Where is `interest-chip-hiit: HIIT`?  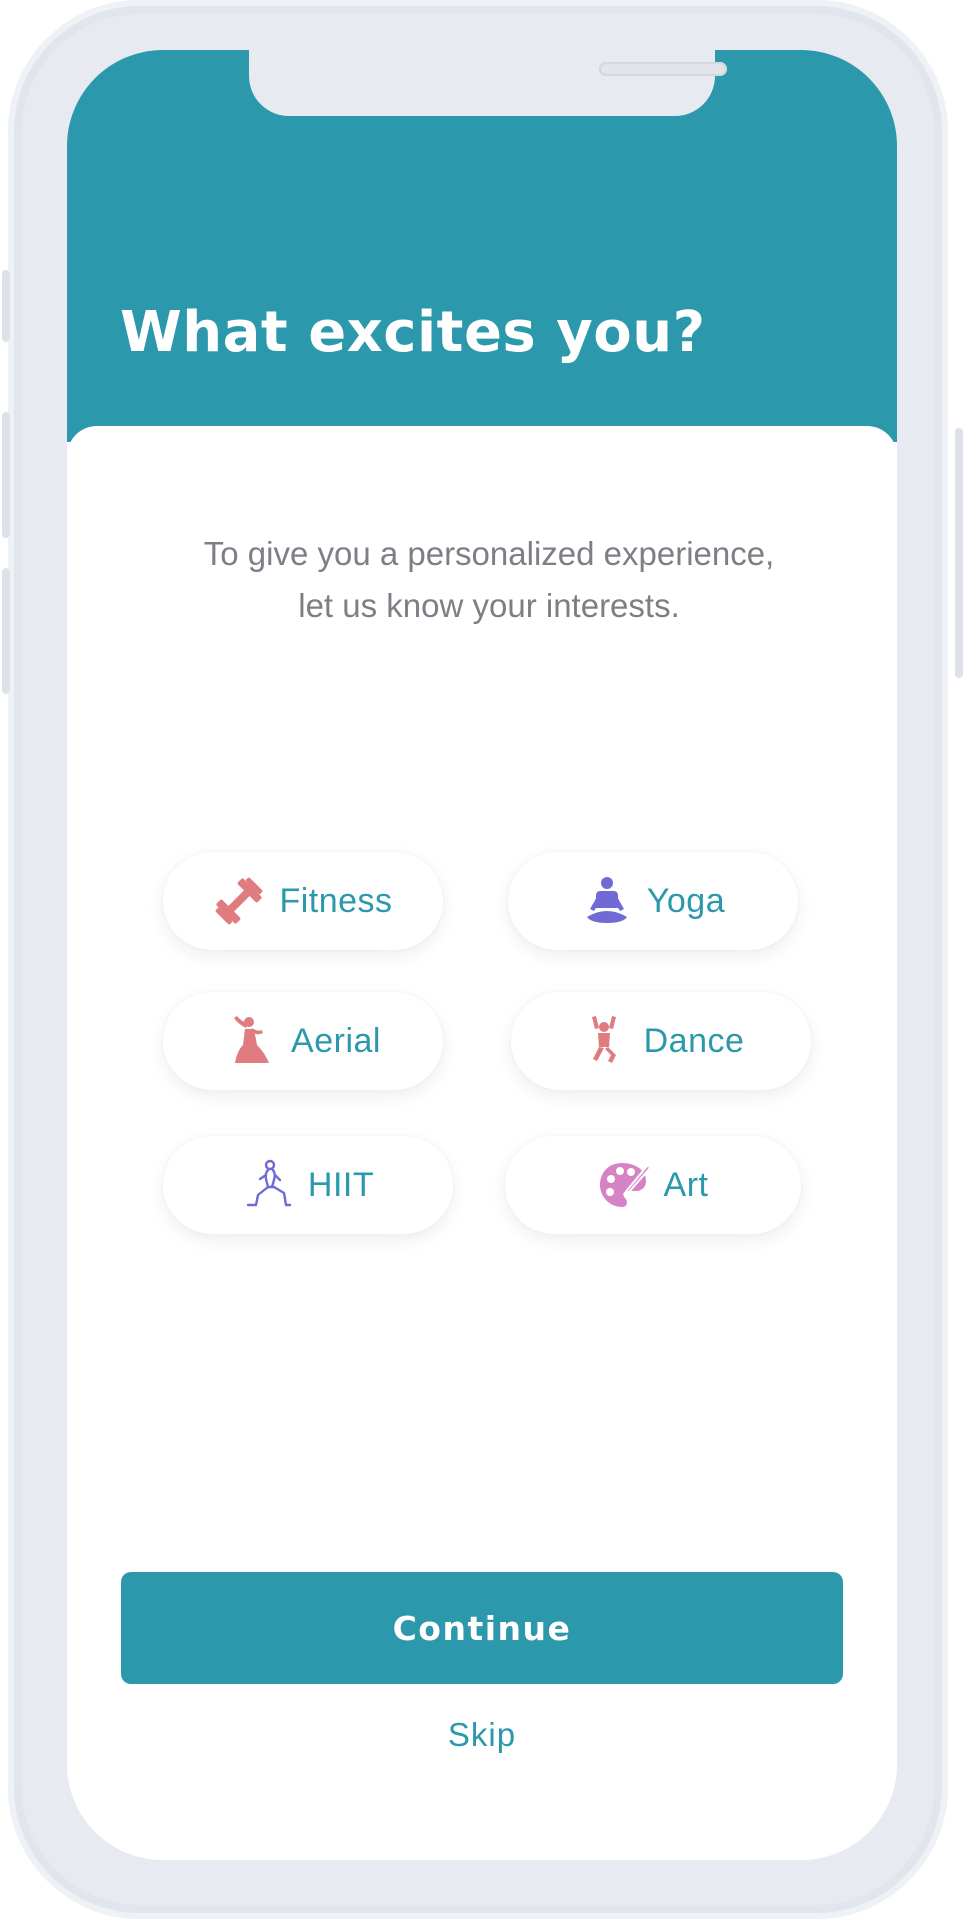
interest-chip-hiit: HIIT is located at coordinates (308, 1185).